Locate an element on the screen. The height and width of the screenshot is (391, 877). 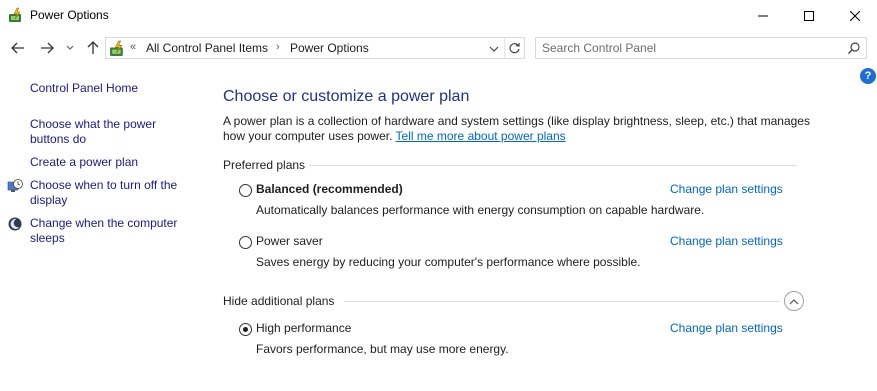
change-plan-settings-link-power-saver: Change plan settings is located at coordinates (726, 241).